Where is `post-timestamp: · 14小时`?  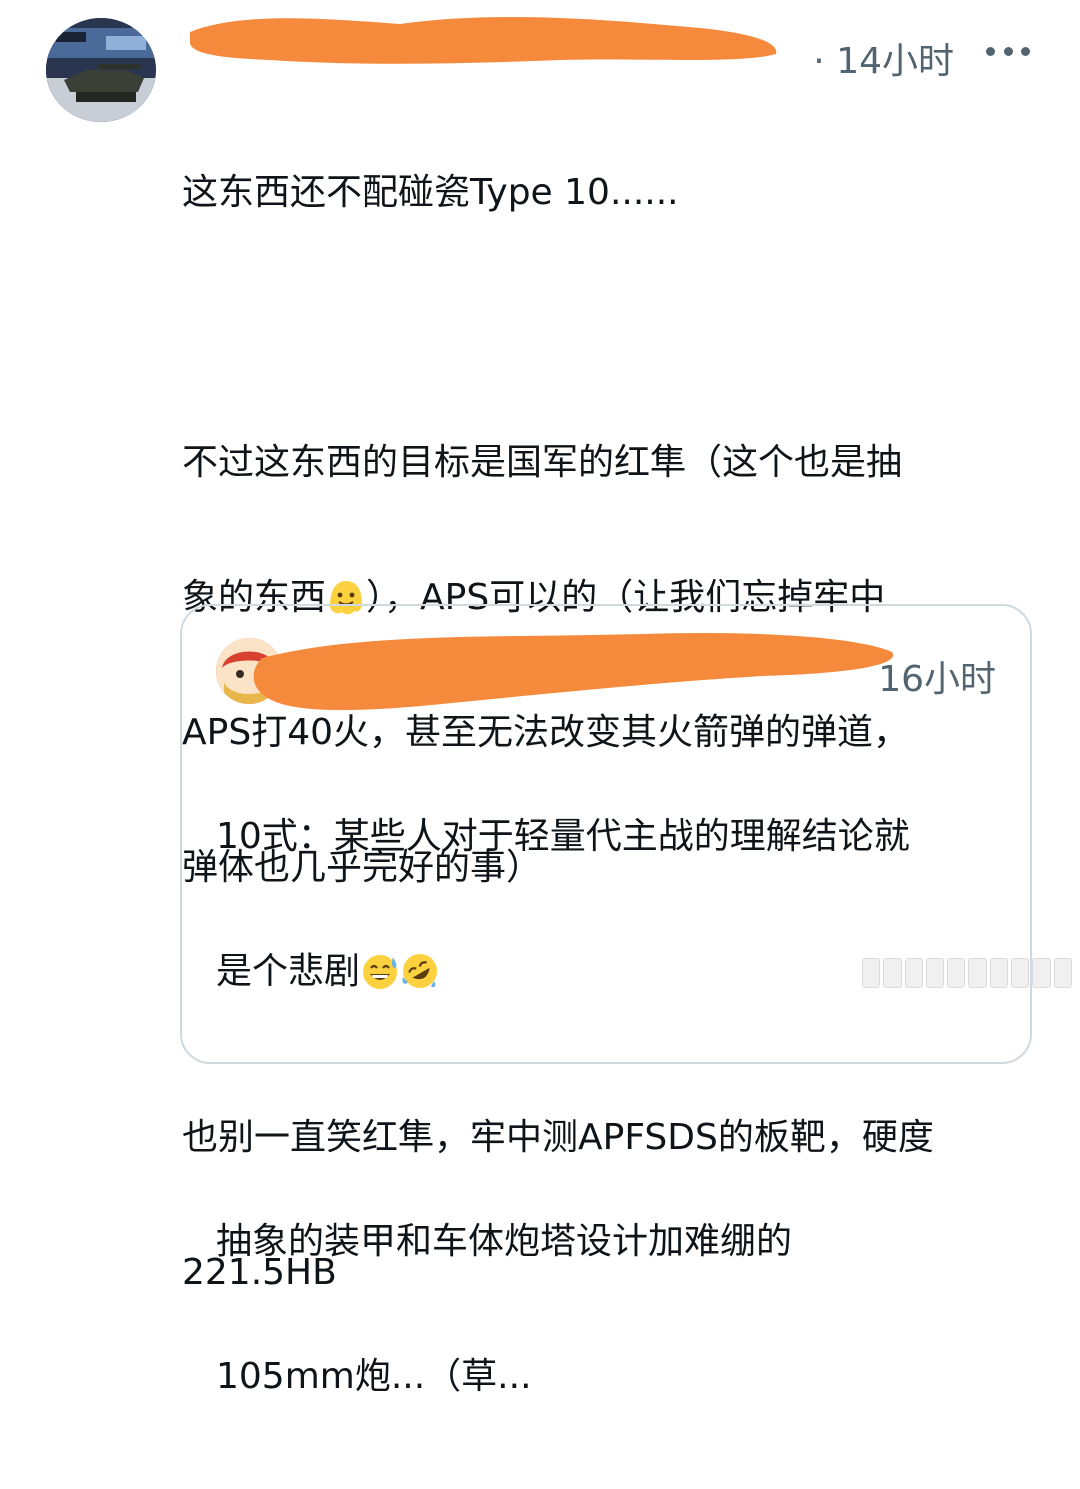 post-timestamp: · 14小时 is located at coordinates (883, 58).